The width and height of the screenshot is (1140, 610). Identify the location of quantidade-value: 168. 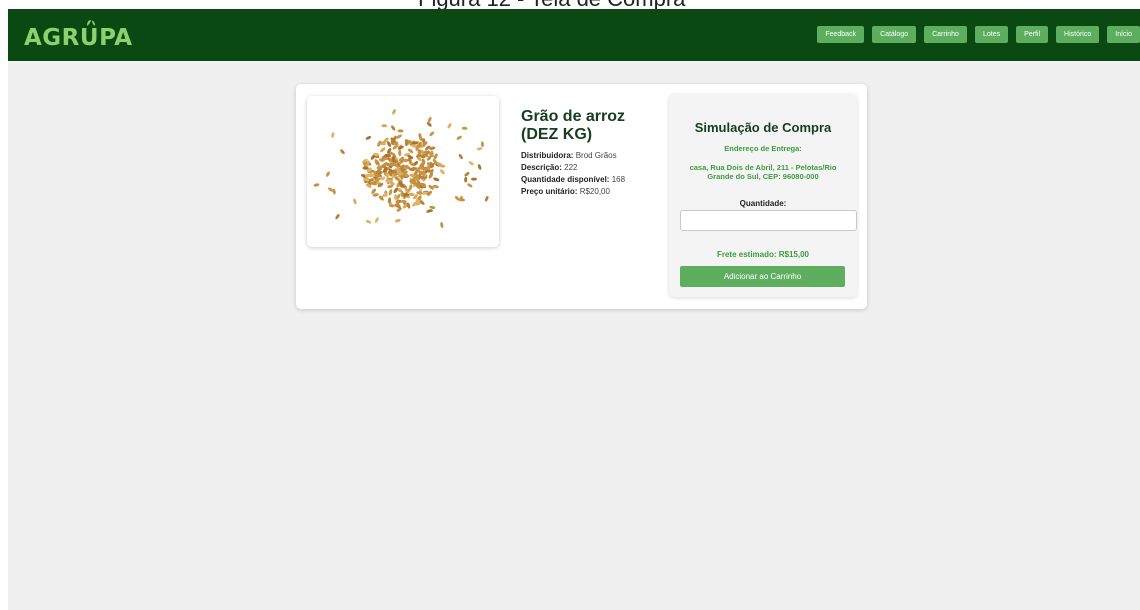
(618, 179).